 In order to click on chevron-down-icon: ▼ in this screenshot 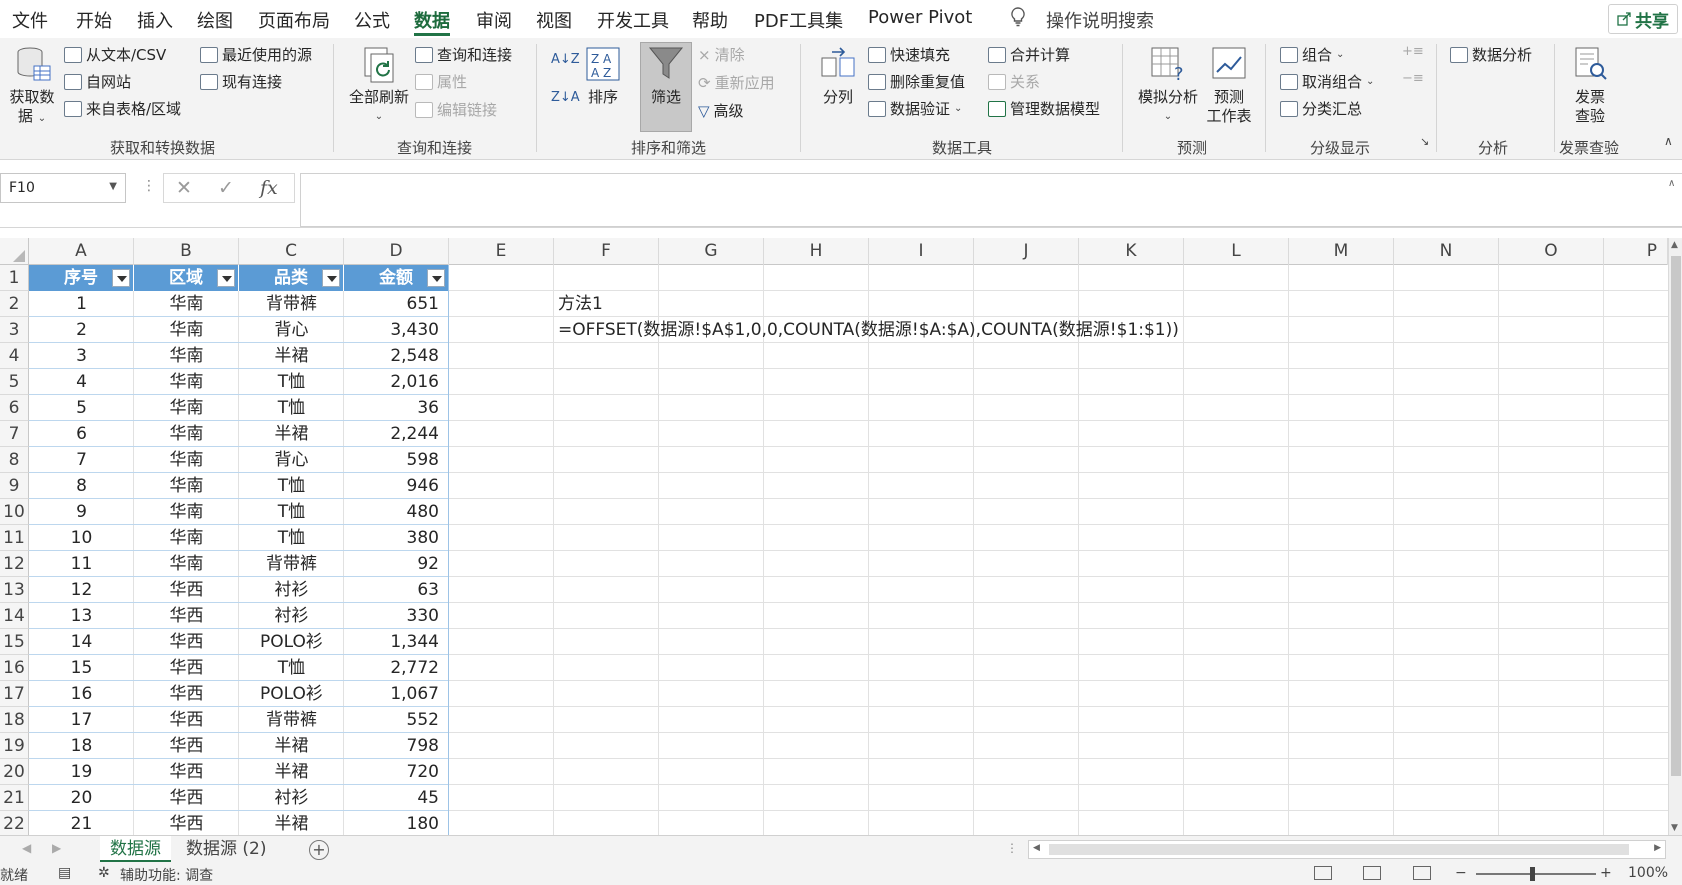, I will do `click(113, 186)`.